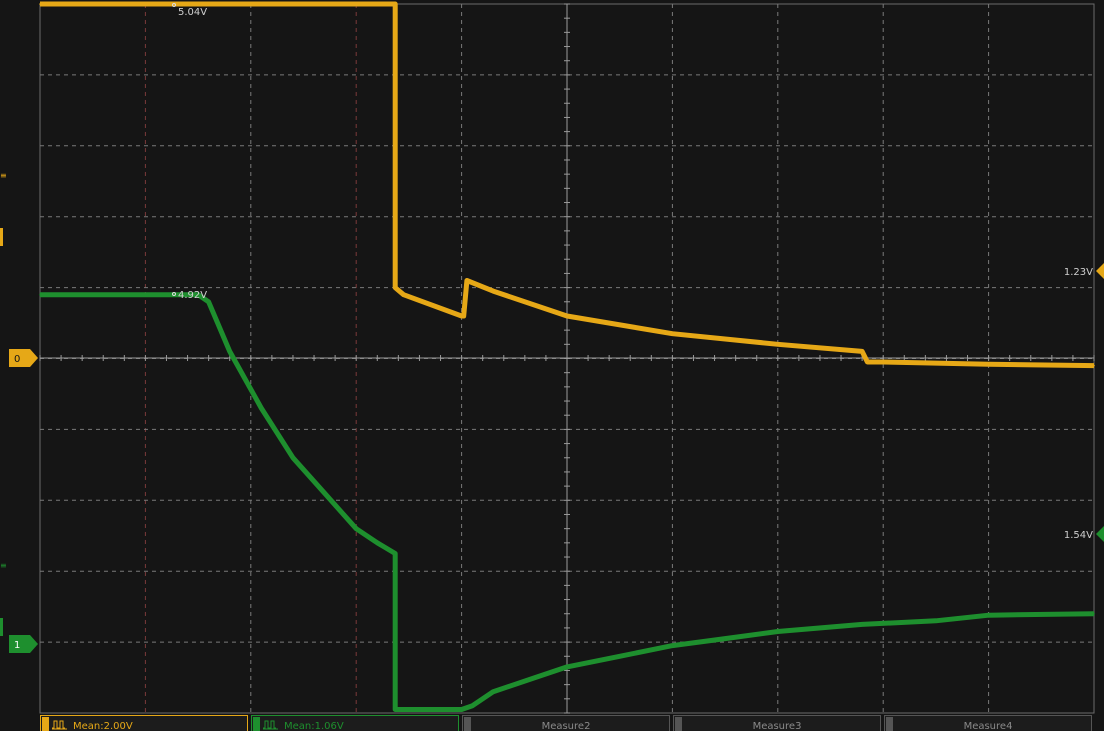 Image resolution: width=1104 pixels, height=731 pixels. Describe the element at coordinates (1078, 272) in the screenshot. I see `ch1-cursor-readout: 1.23V` at that location.